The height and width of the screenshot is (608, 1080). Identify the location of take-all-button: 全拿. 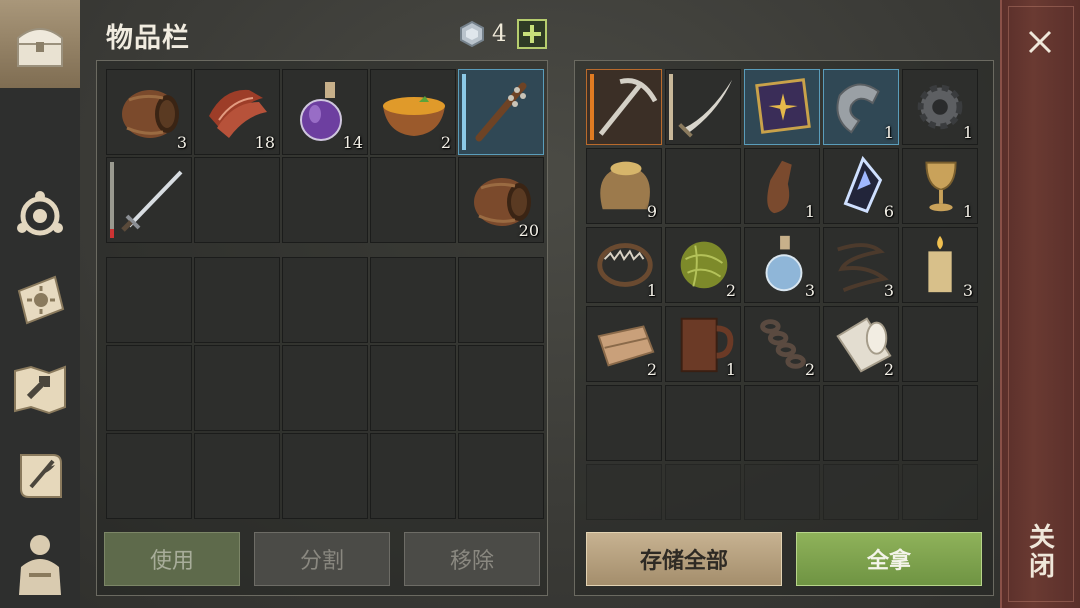
(889, 559).